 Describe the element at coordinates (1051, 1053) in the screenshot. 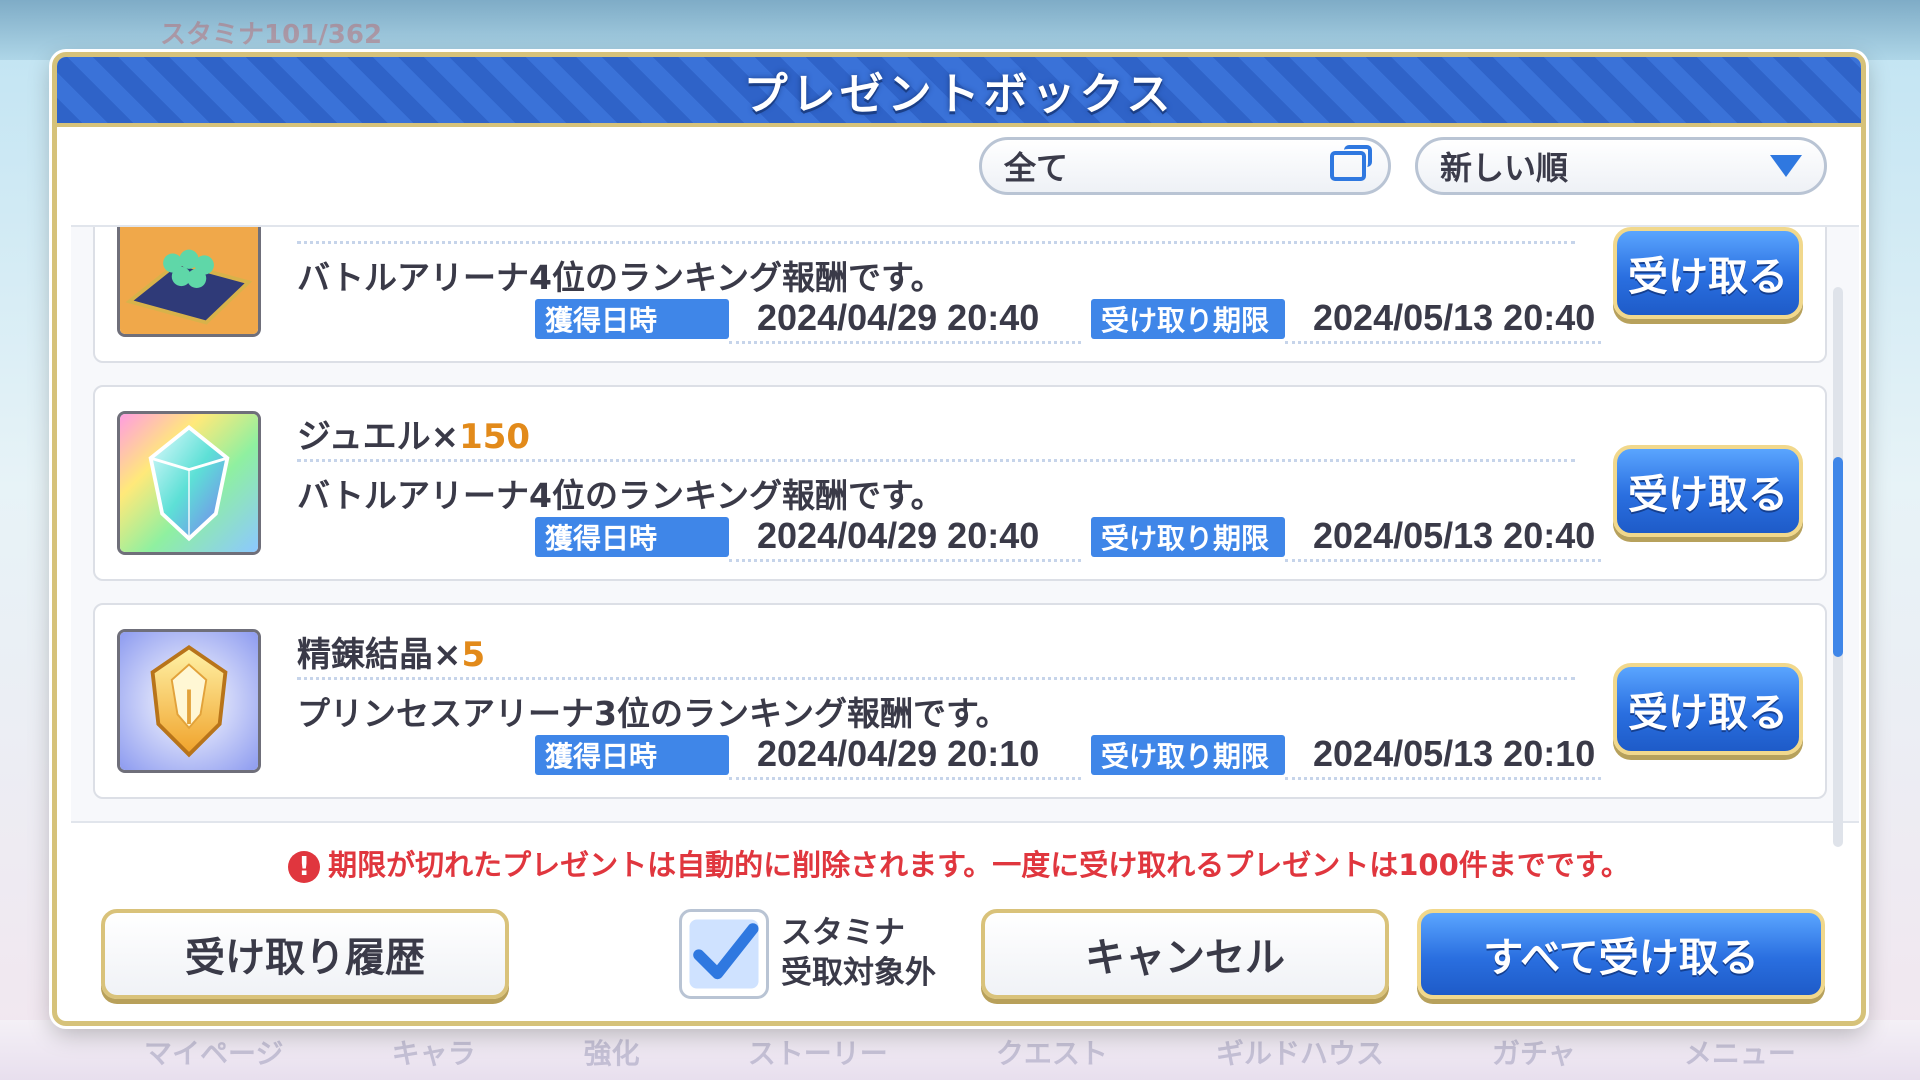

I see `nav-item: クエスト` at that location.